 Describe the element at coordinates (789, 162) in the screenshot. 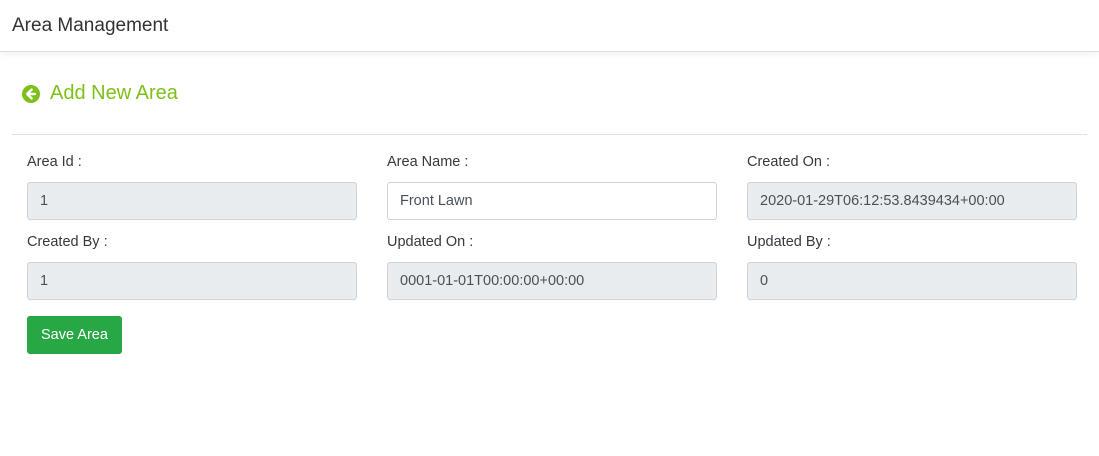

I see `created-on-label: Created On :` at that location.